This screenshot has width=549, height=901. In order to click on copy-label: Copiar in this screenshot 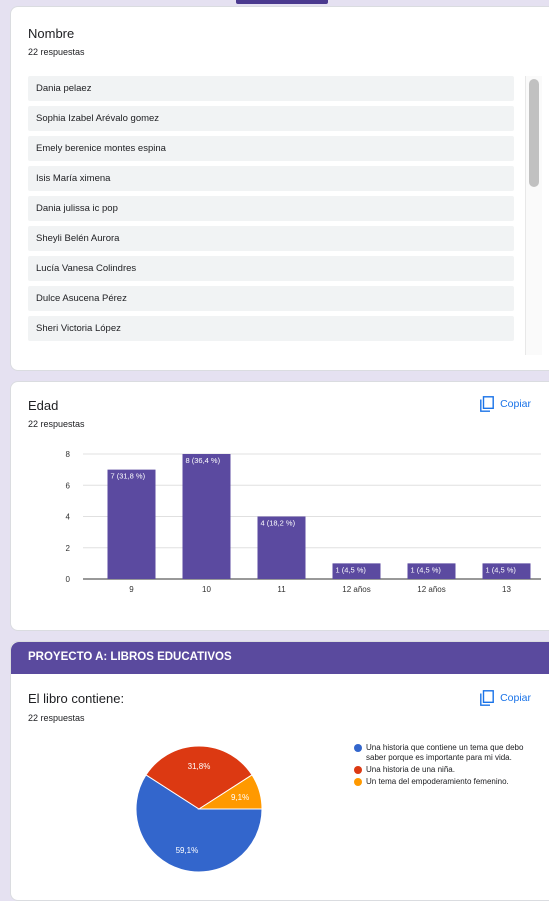, I will do `click(515, 698)`.